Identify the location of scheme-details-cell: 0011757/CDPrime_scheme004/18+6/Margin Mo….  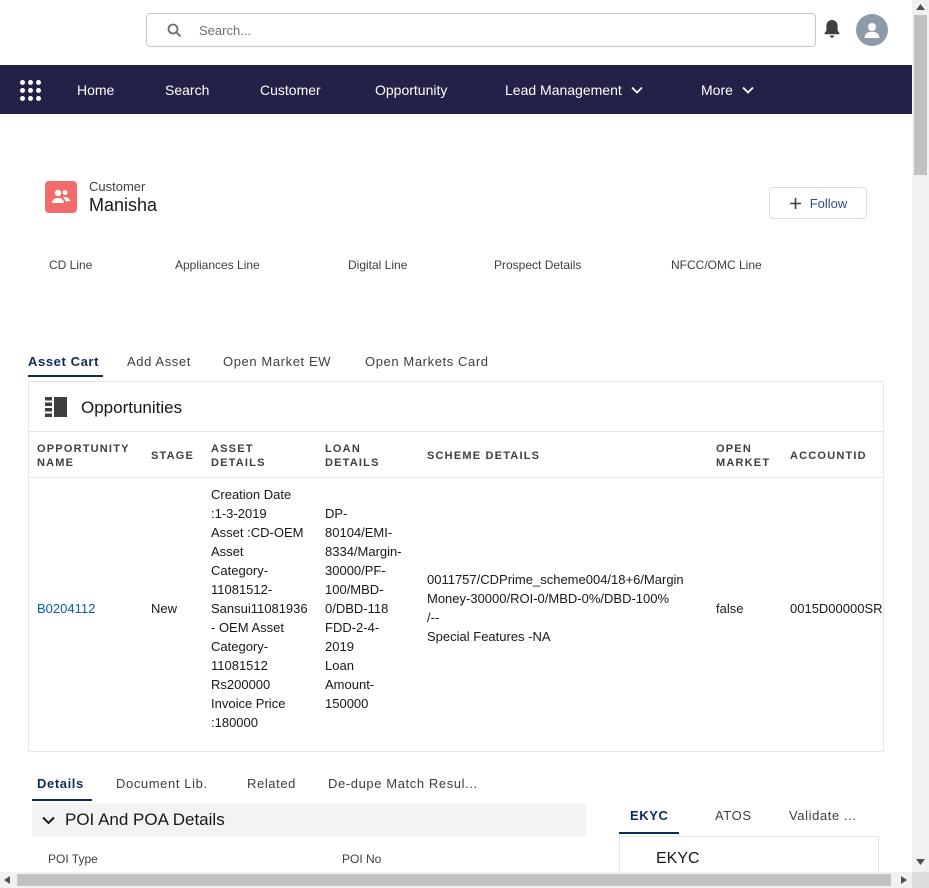
(555, 608).